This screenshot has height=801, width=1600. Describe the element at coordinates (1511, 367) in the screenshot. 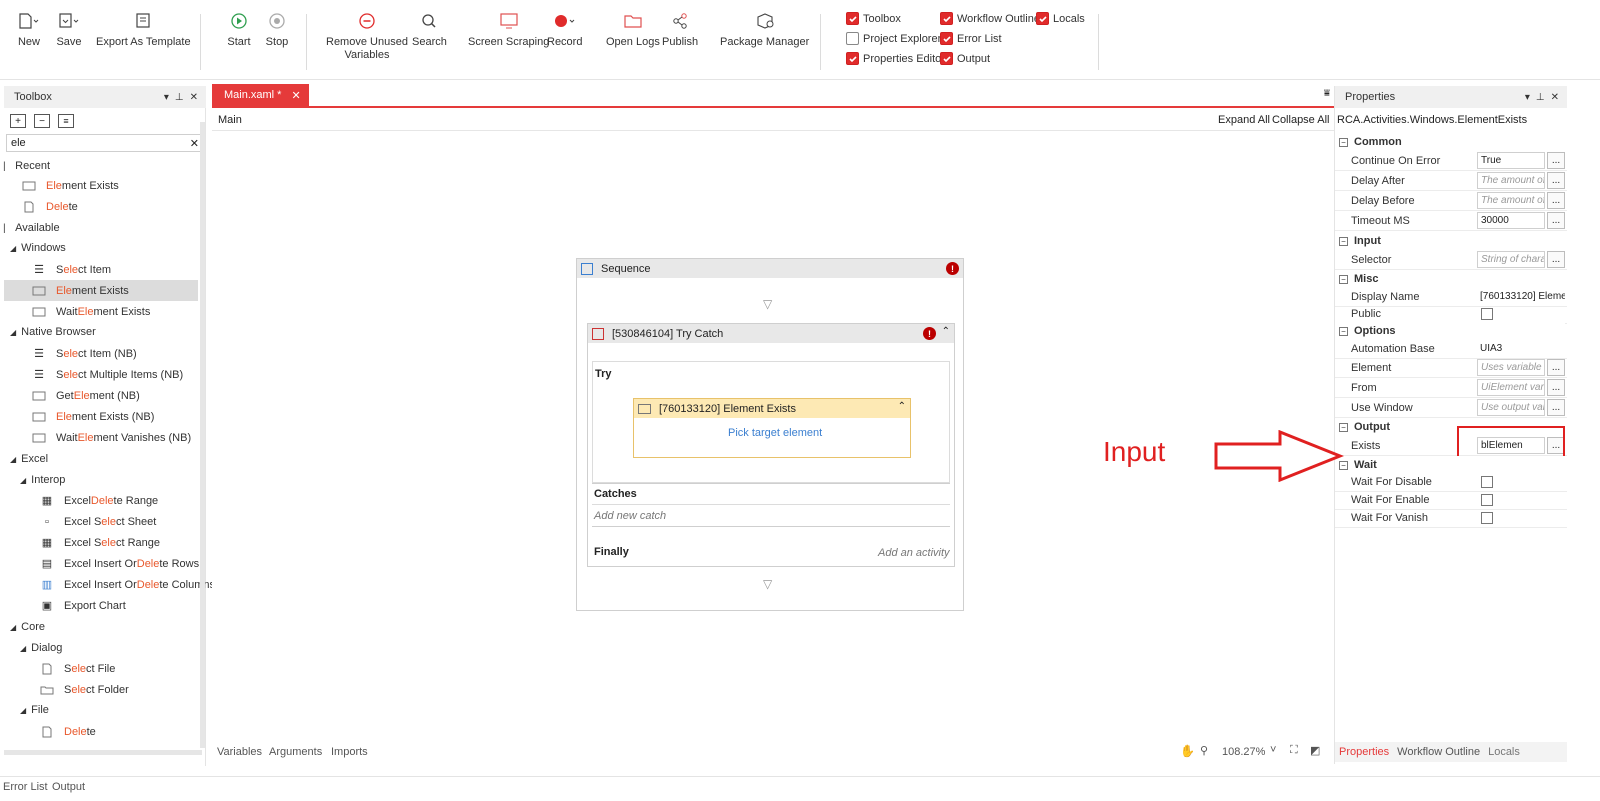

I see `element-field: Uses variable` at that location.